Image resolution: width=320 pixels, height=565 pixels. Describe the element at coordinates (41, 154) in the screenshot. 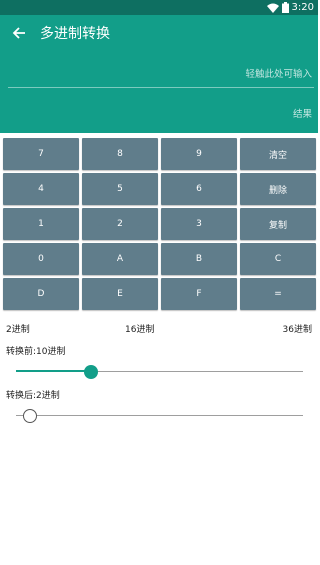

I see `key-7: 7` at that location.